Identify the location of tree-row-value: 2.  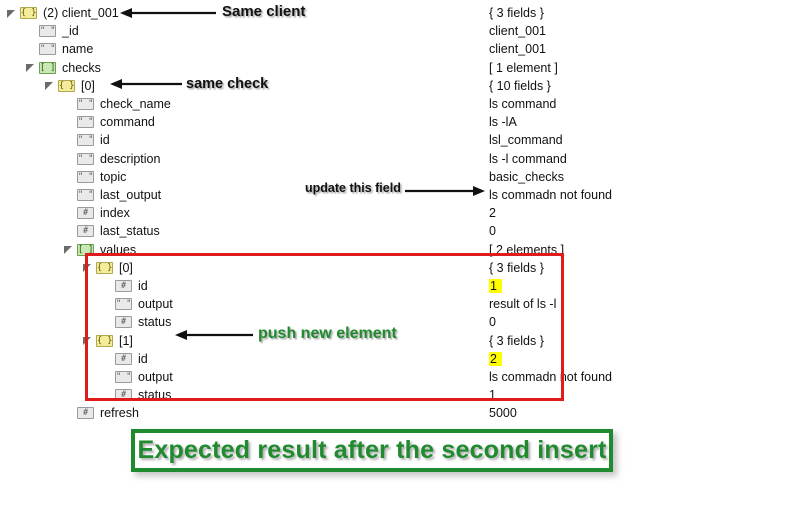
(492, 213).